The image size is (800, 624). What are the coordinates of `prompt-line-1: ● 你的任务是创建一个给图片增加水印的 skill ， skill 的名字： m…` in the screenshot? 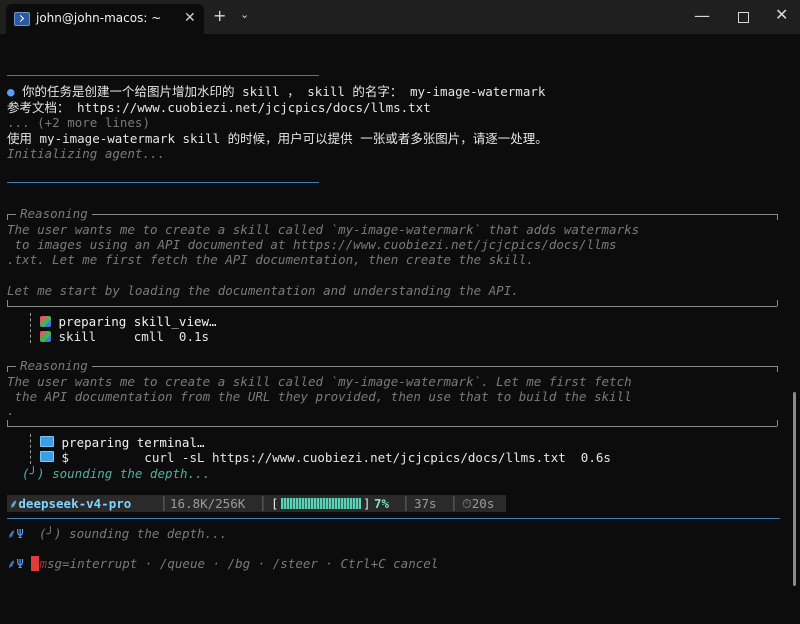 It's located at (276, 91).